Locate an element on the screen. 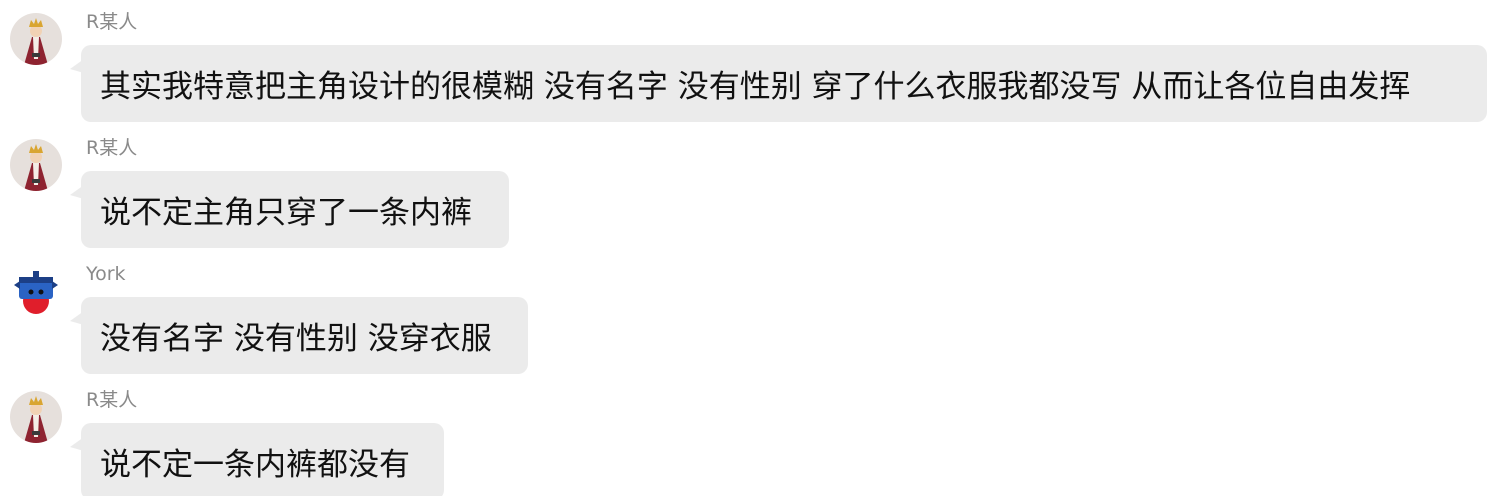 This screenshot has height=496, width=1494. sender-name: York is located at coordinates (106, 274).